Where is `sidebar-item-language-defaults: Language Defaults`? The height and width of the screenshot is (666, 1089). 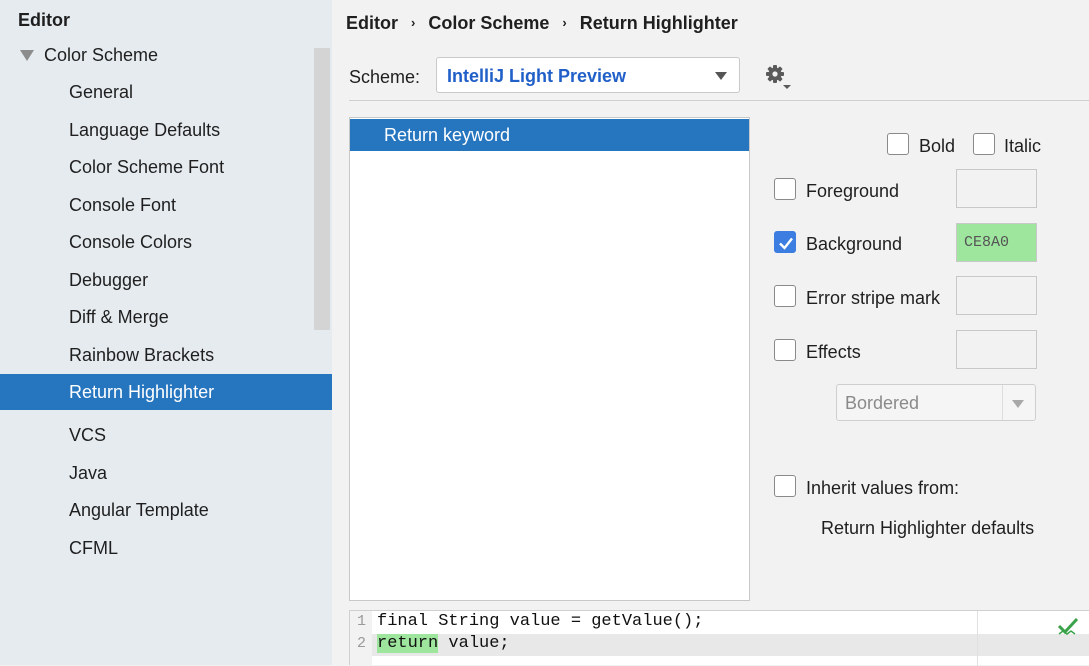
sidebar-item-language-defaults: Language Defaults is located at coordinates (166, 130).